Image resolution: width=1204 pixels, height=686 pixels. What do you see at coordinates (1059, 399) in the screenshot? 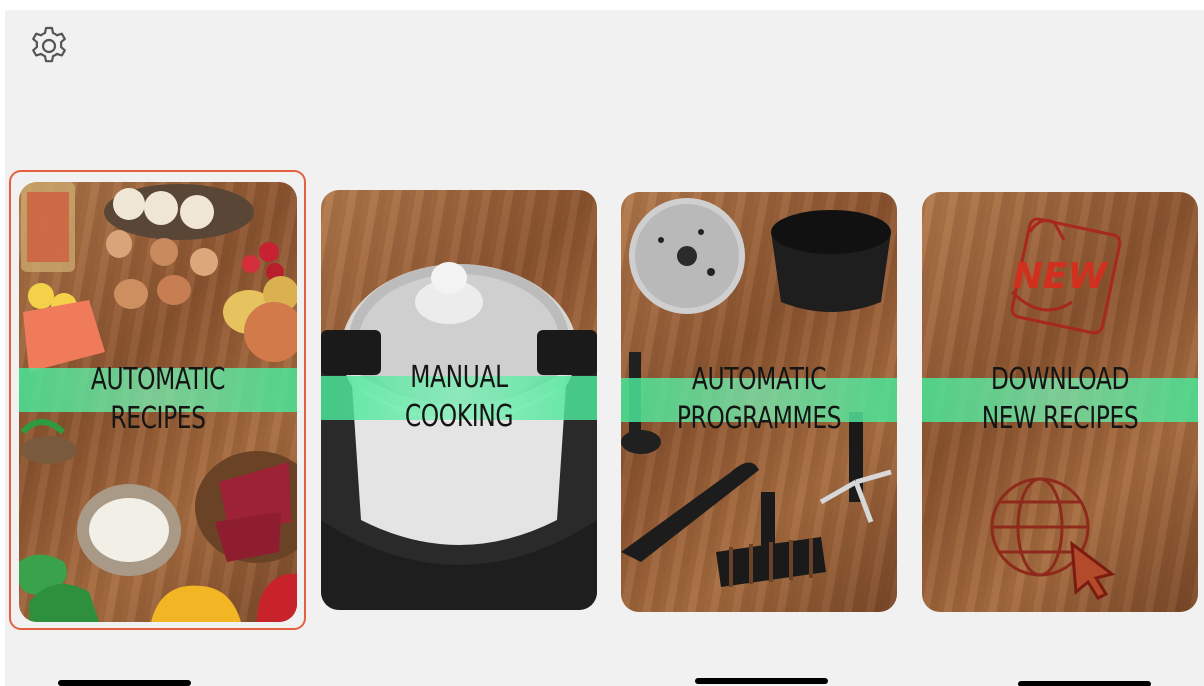
I see `card-label: DOWNLOAD NEW RECIPES` at bounding box center [1059, 399].